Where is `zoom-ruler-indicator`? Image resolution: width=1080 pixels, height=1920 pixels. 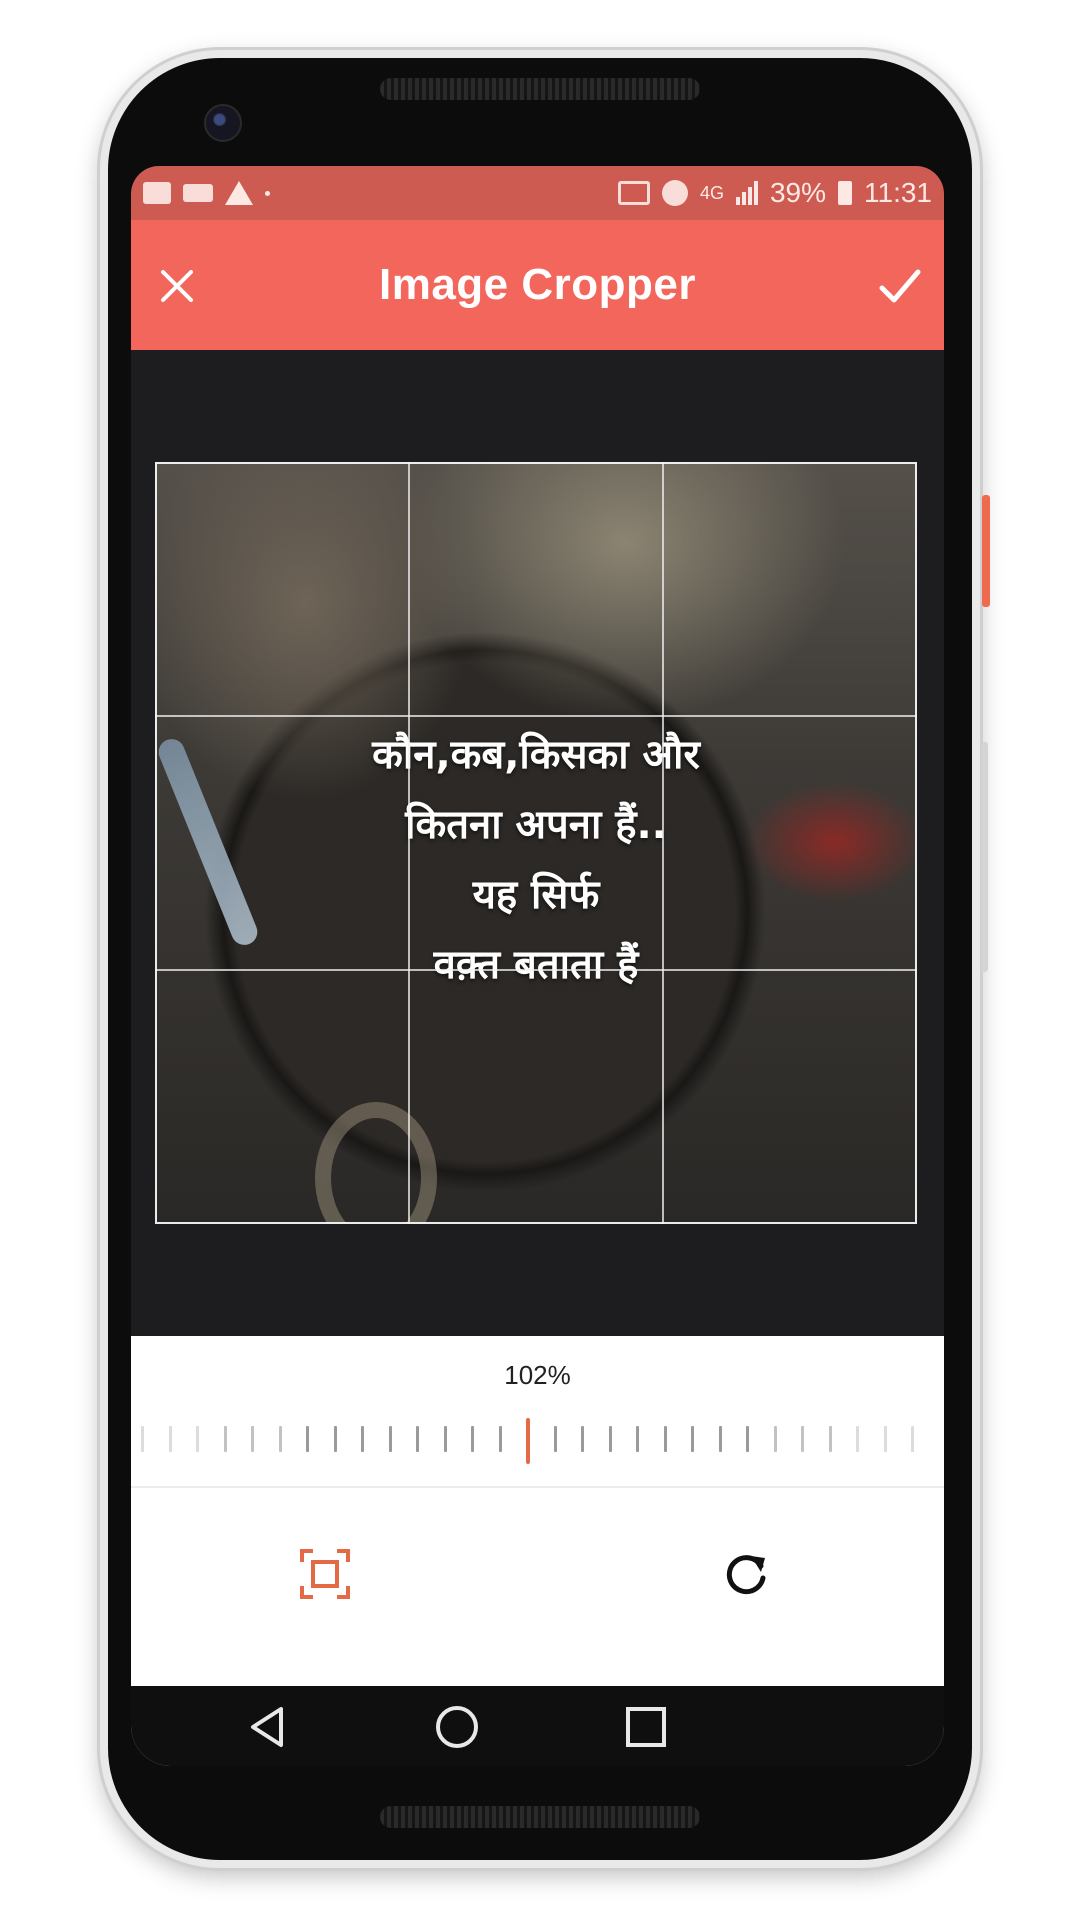 zoom-ruler-indicator is located at coordinates (528, 1441).